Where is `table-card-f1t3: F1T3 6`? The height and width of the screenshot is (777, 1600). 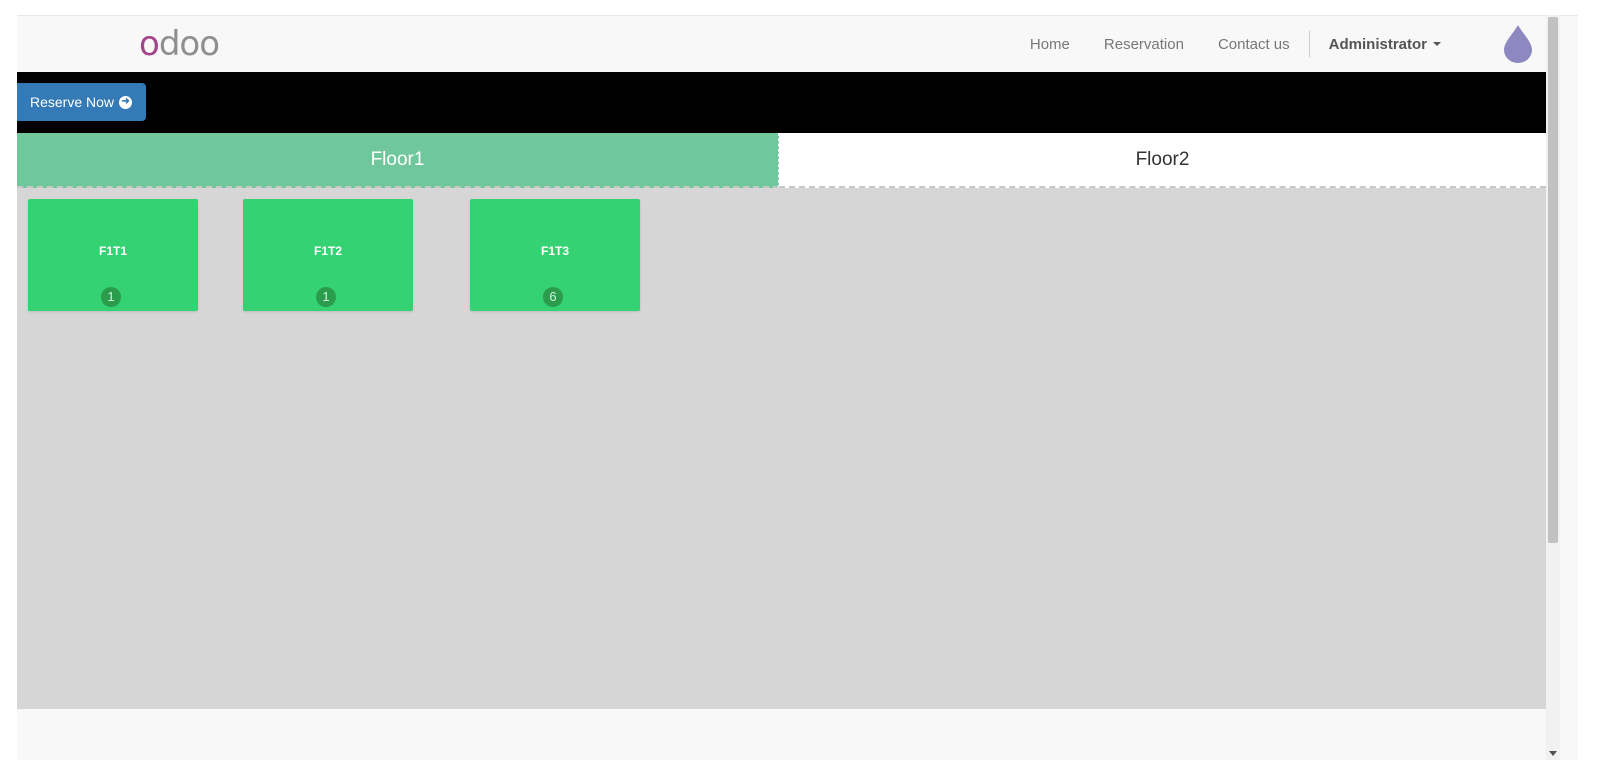
table-card-f1t3: F1T3 6 is located at coordinates (555, 255).